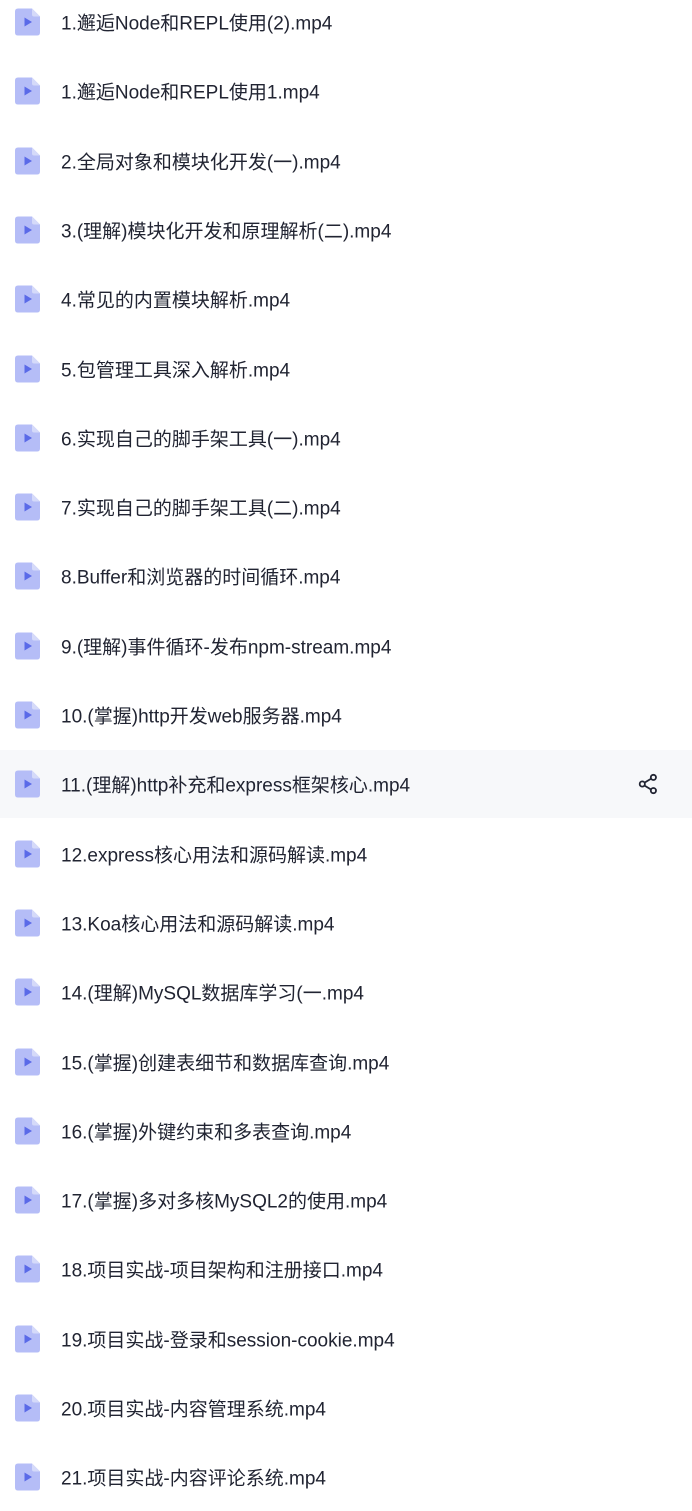  Describe the element at coordinates (198, 925) in the screenshot. I see `file-name: 13.Koa核心用法和源码解读.mp4` at that location.